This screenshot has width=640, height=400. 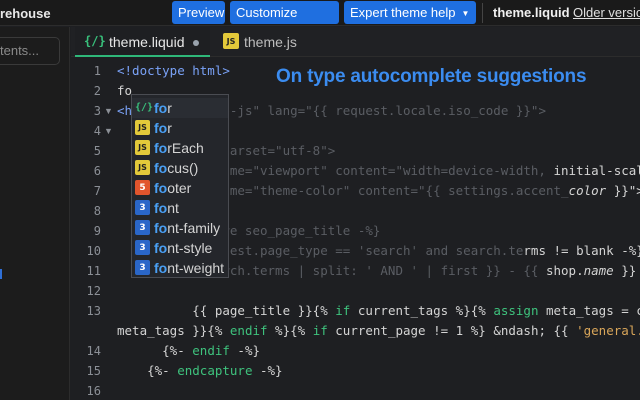 I want to click on line-number: 1, so click(x=97, y=71).